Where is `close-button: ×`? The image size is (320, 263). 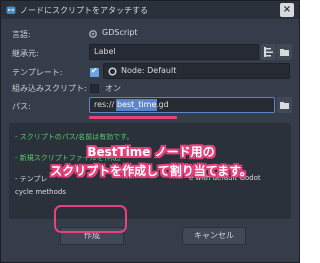 close-button: × is located at coordinates (287, 10).